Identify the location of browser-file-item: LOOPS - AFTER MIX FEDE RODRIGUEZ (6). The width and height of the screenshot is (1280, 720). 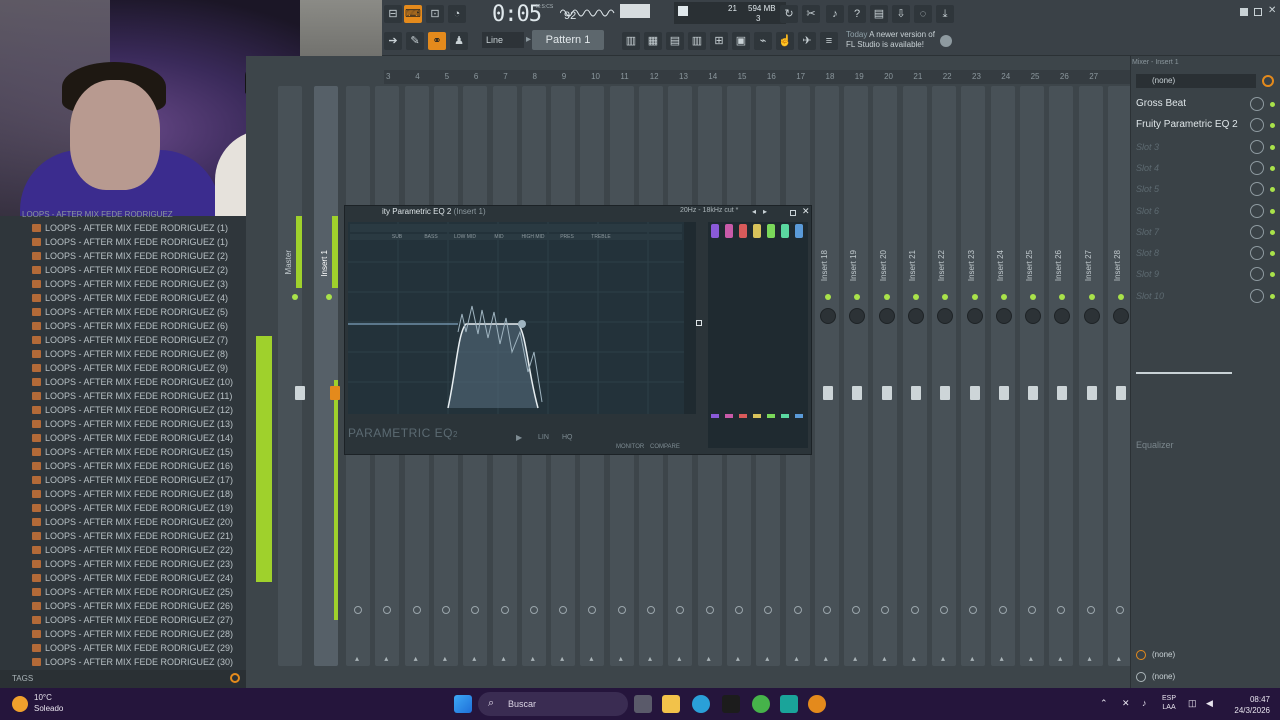
(130, 326).